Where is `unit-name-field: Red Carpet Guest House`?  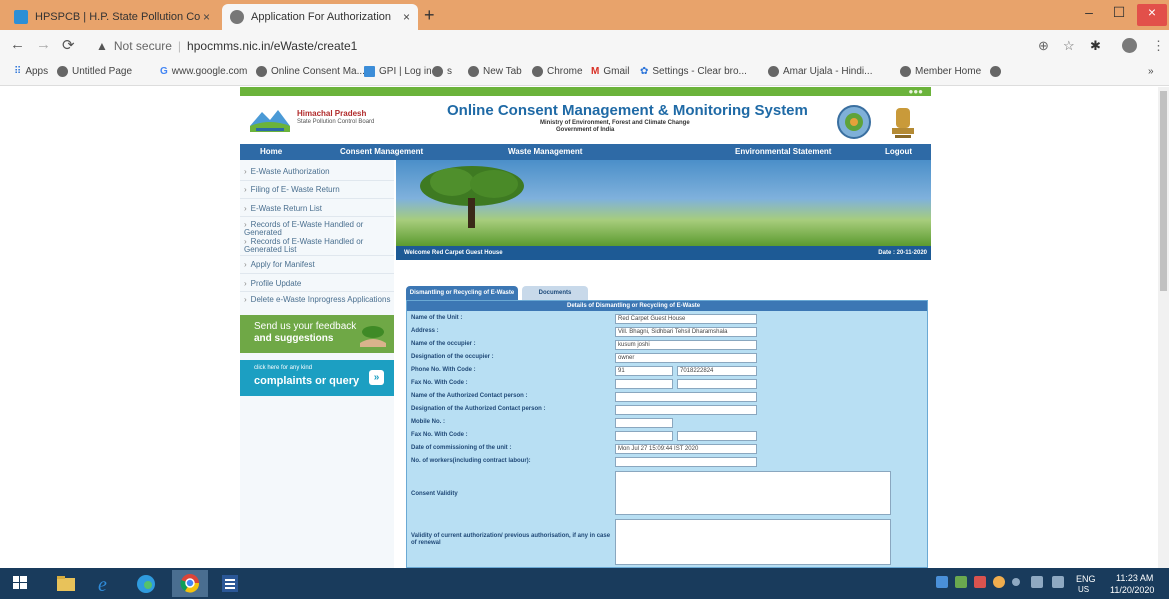
unit-name-field: Red Carpet Guest House is located at coordinates (686, 319).